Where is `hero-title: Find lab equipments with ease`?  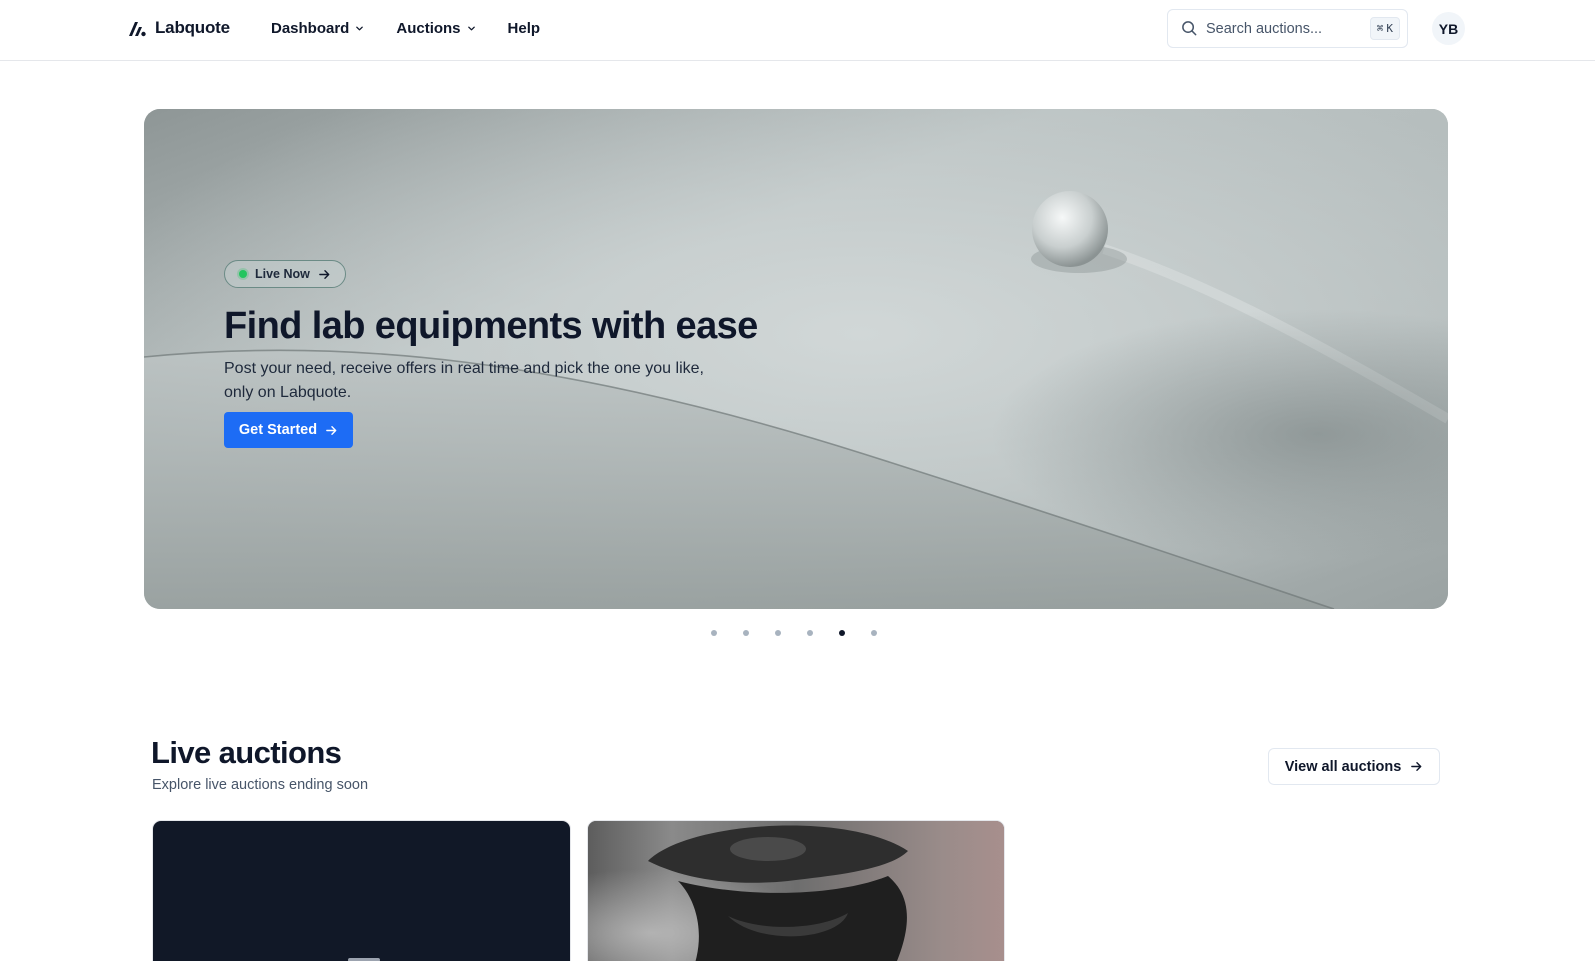
hero-title: Find lab equipments with ease is located at coordinates (491, 326).